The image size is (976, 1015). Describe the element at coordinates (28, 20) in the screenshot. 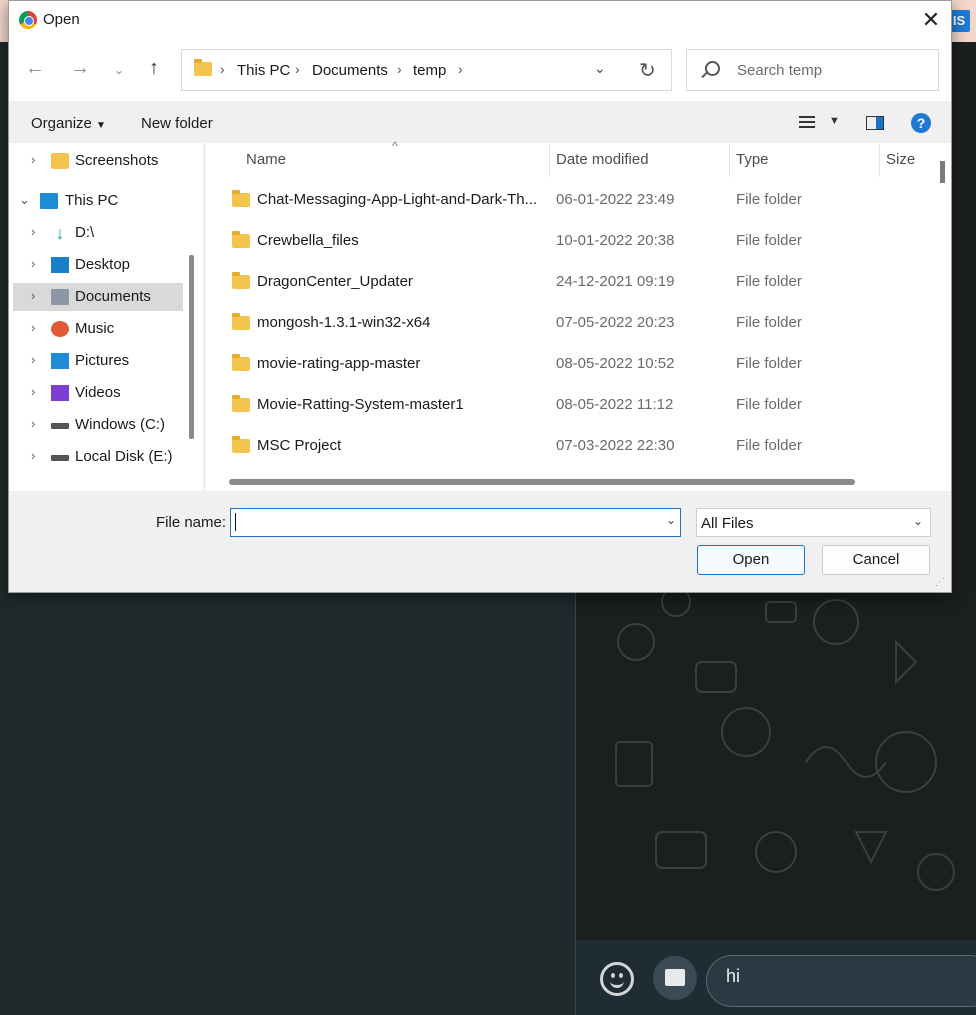

I see `chrome-icon` at that location.